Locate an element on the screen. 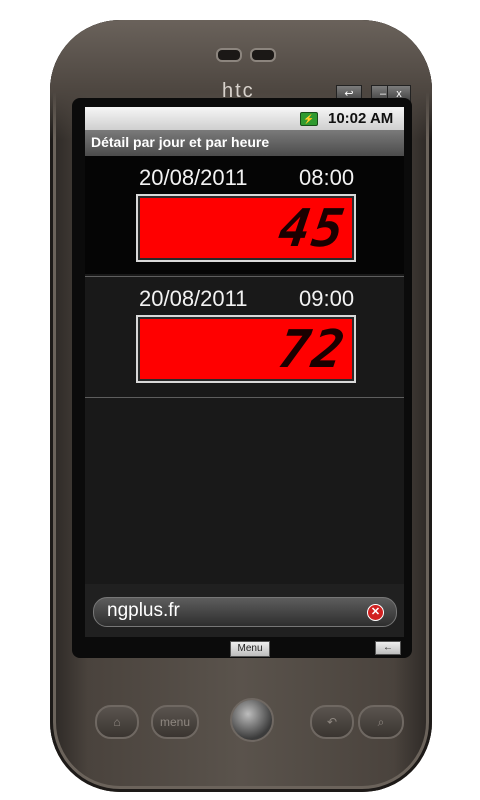  battery-icon: ⚡ is located at coordinates (309, 119).